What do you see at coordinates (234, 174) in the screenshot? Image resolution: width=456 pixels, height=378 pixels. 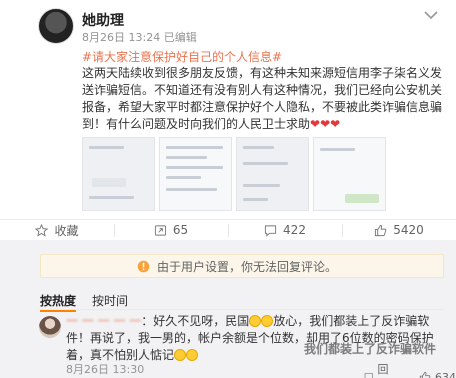 I see `post-images` at bounding box center [234, 174].